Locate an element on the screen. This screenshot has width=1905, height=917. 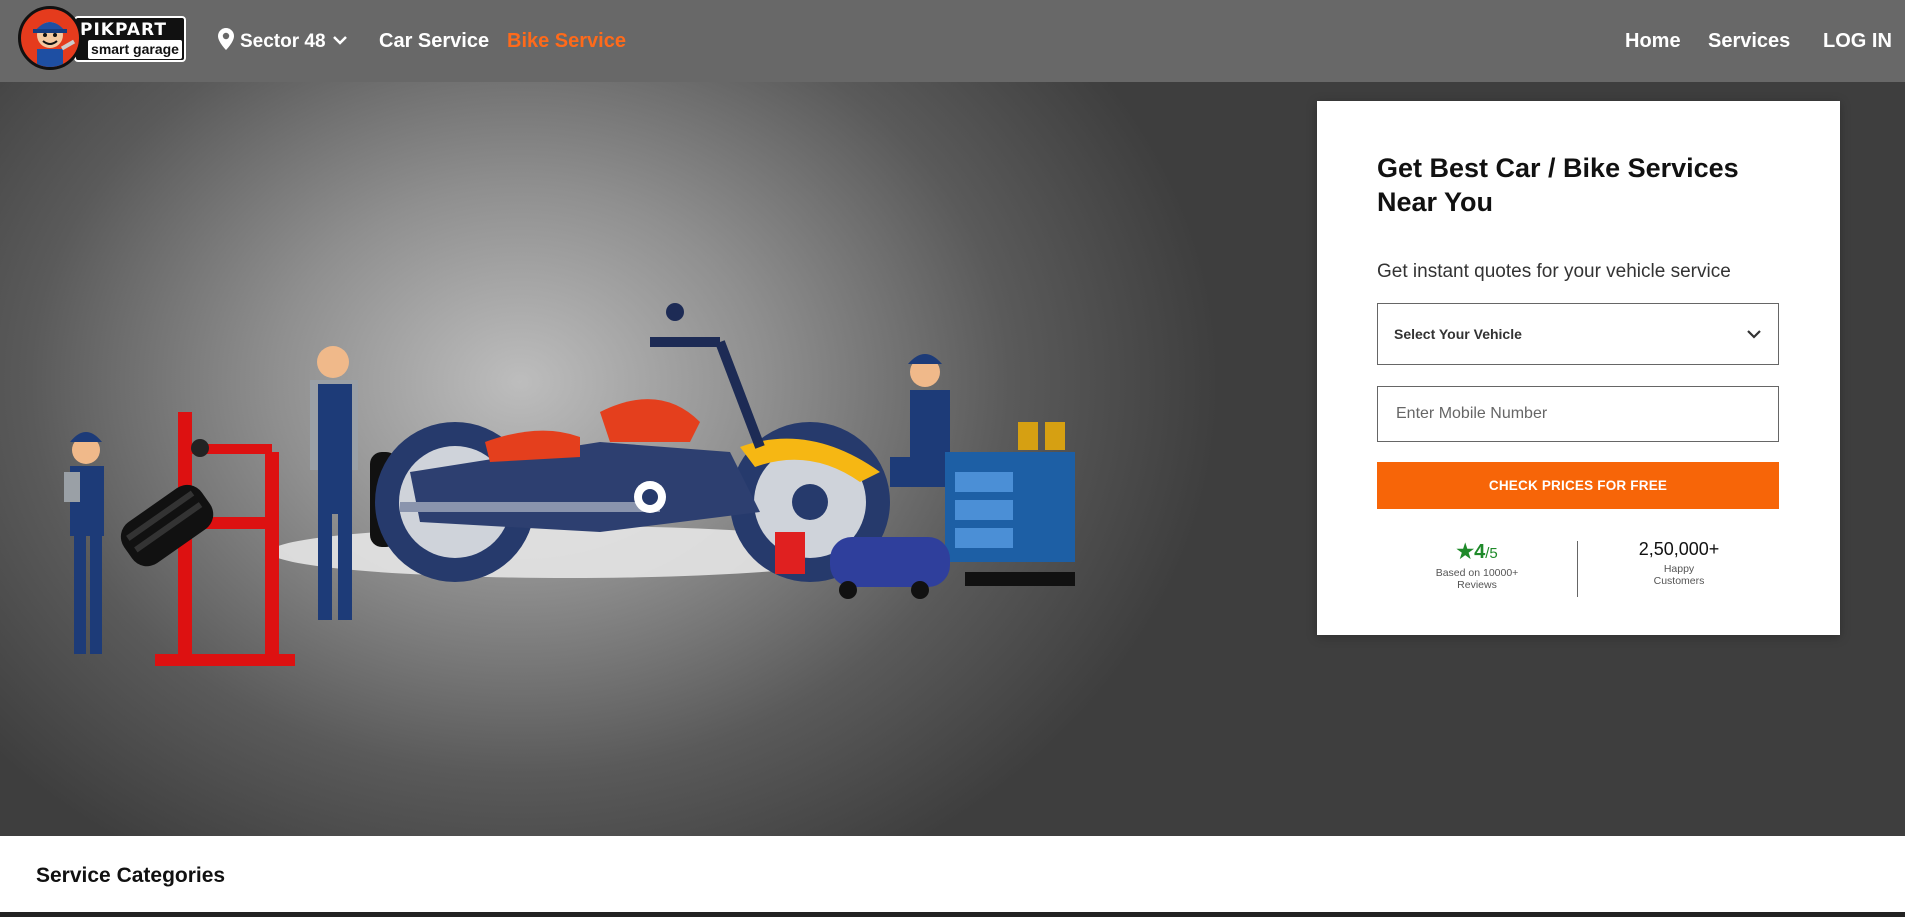
customers-value: 2,50,000+ is located at coordinates (1679, 549).